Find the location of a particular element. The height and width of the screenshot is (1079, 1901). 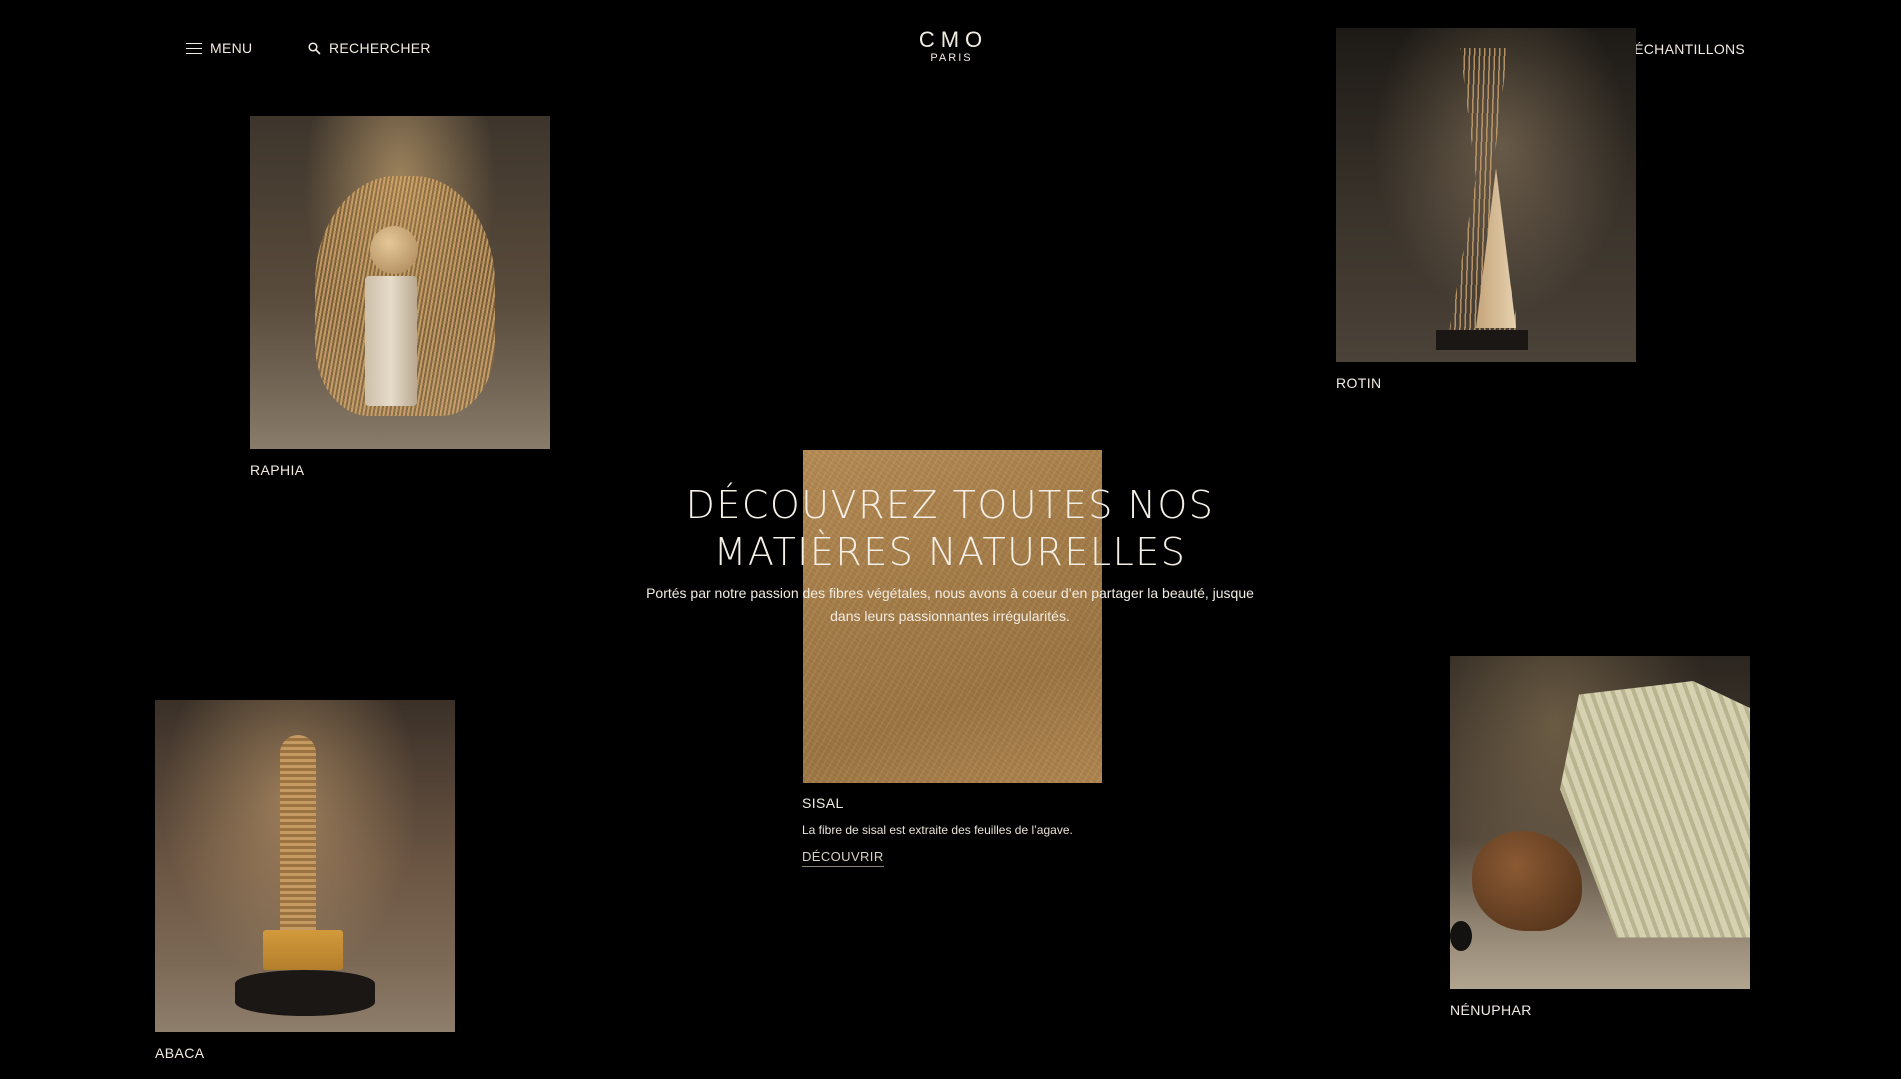

menu-button: MENU is located at coordinates (219, 48).